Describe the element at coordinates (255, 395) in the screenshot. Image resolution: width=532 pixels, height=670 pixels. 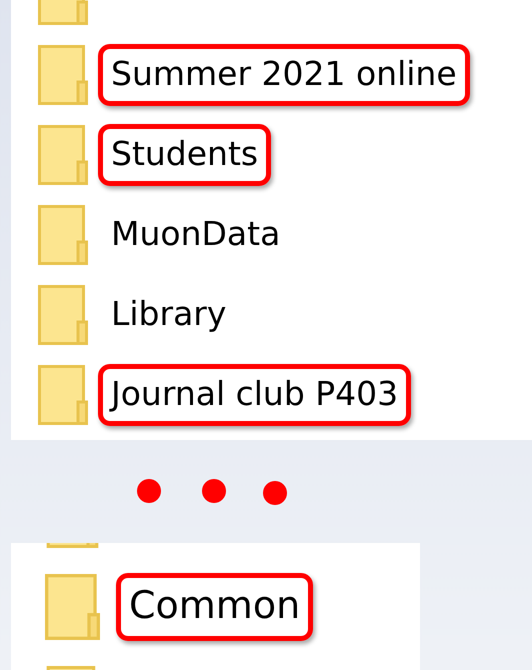
I see `folder-name: Journal club P403` at that location.